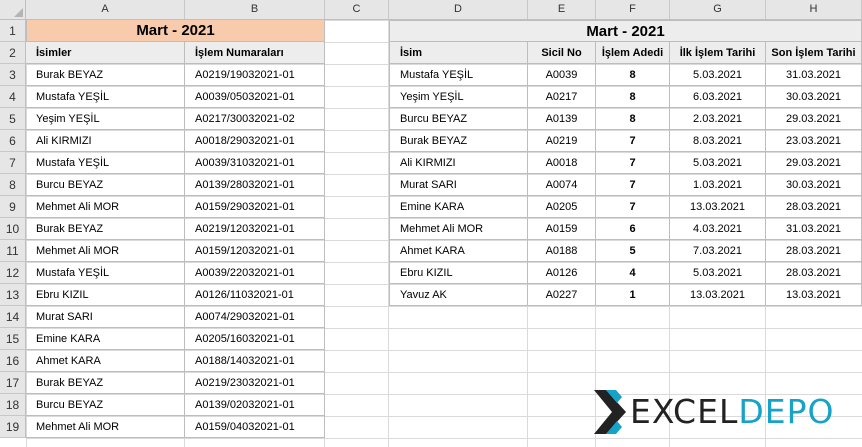 The height and width of the screenshot is (447, 862). Describe the element at coordinates (13, 229) in the screenshot. I see `row-header-10: 10` at that location.